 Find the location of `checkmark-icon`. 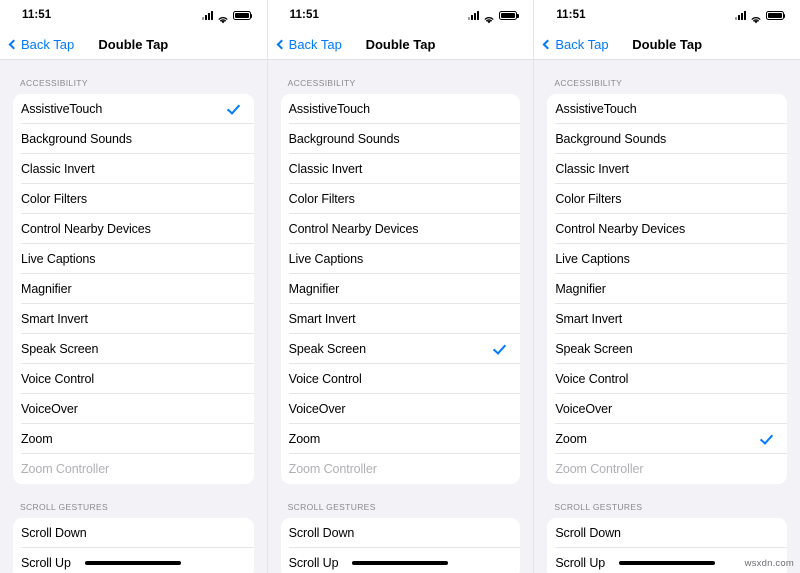

checkmark-icon is located at coordinates (499, 348).